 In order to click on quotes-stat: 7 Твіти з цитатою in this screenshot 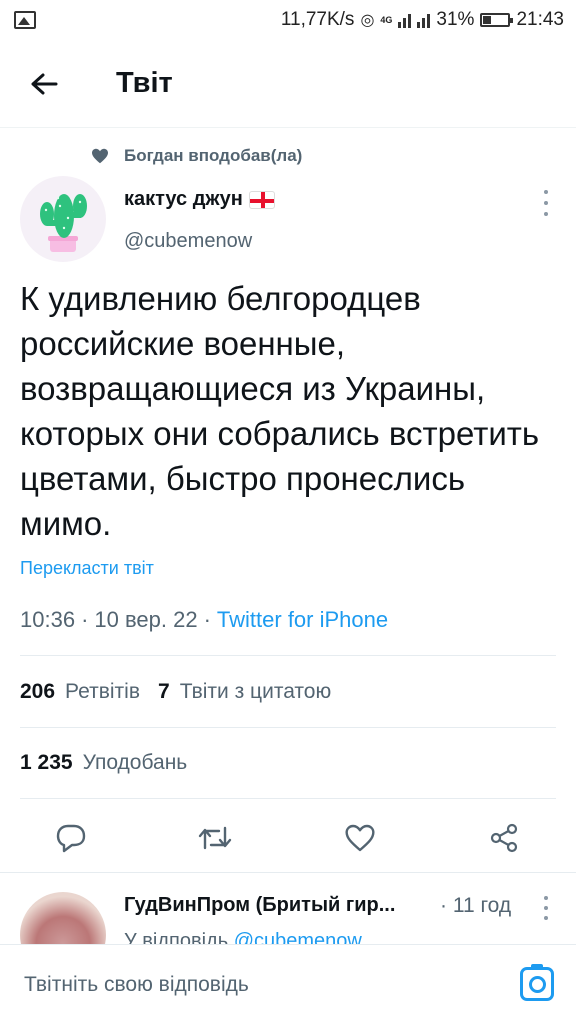, I will do `click(244, 692)`.